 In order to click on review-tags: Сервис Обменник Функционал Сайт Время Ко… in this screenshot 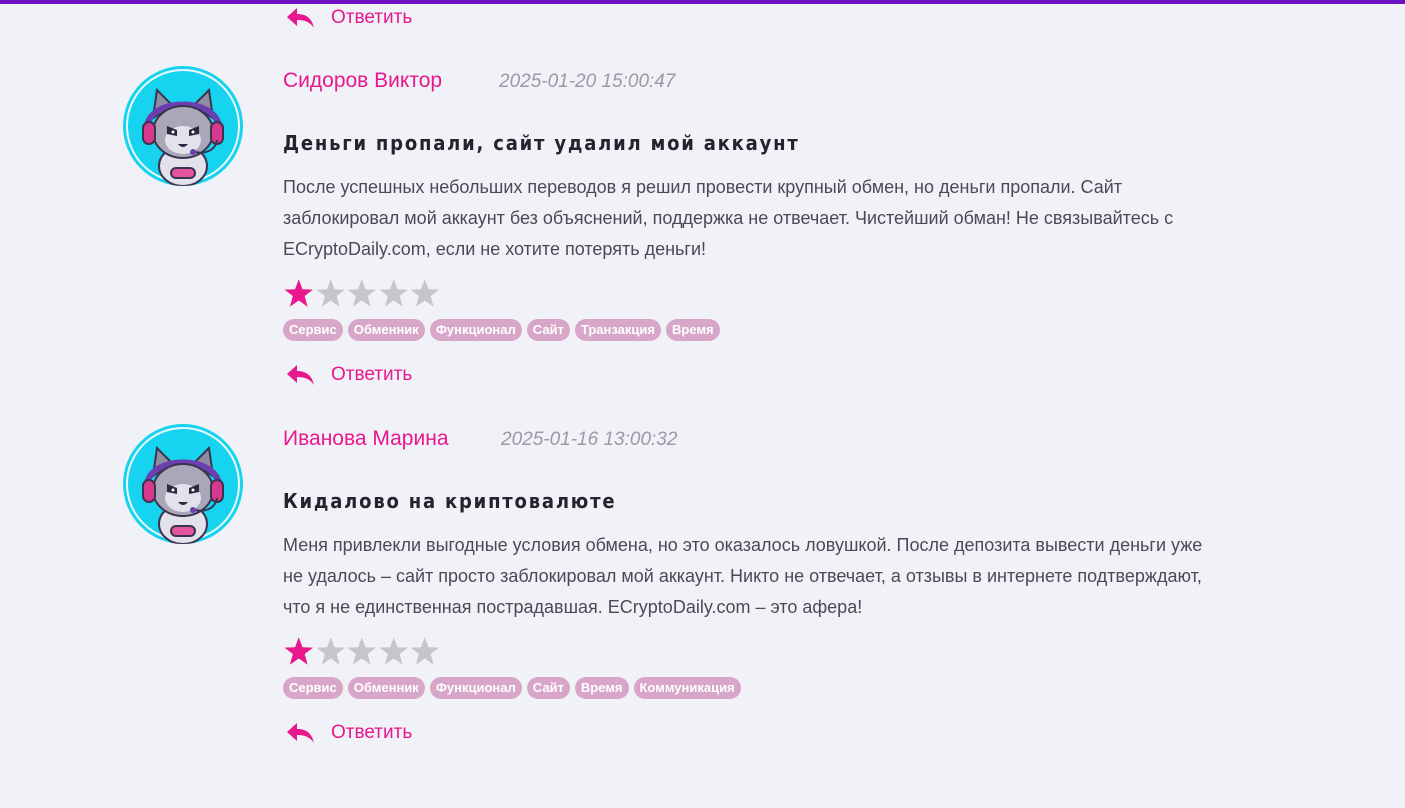, I will do `click(512, 688)`.